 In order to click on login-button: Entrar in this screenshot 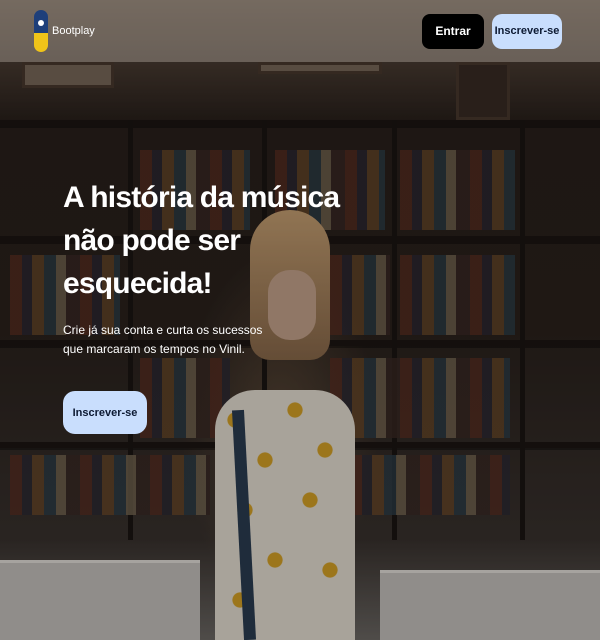, I will do `click(453, 31)`.